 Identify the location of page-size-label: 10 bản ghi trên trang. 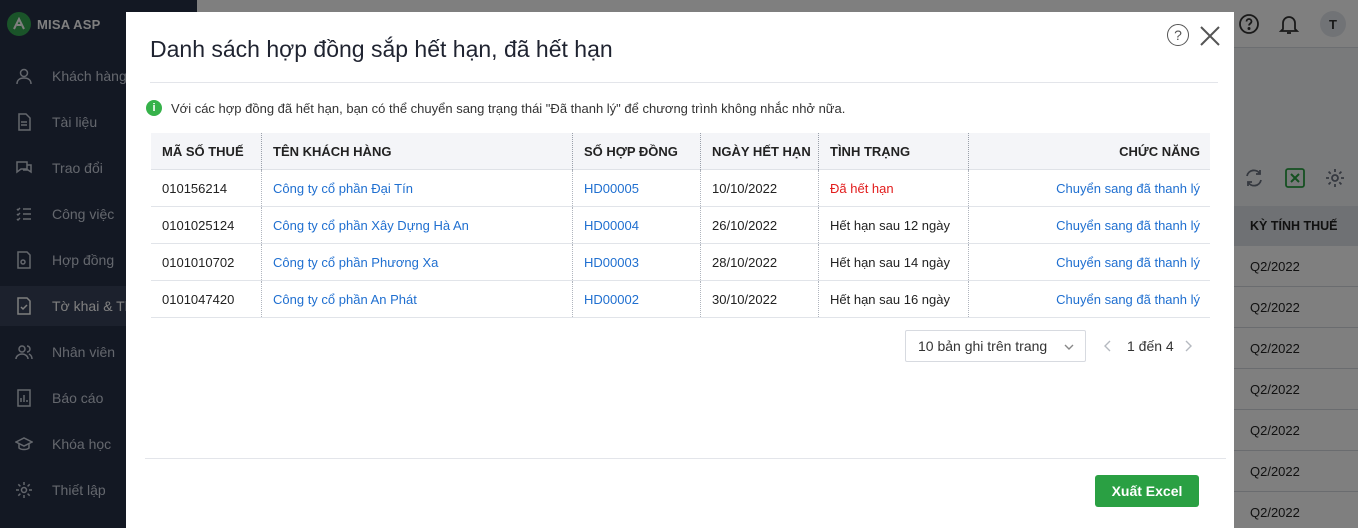
(983, 346).